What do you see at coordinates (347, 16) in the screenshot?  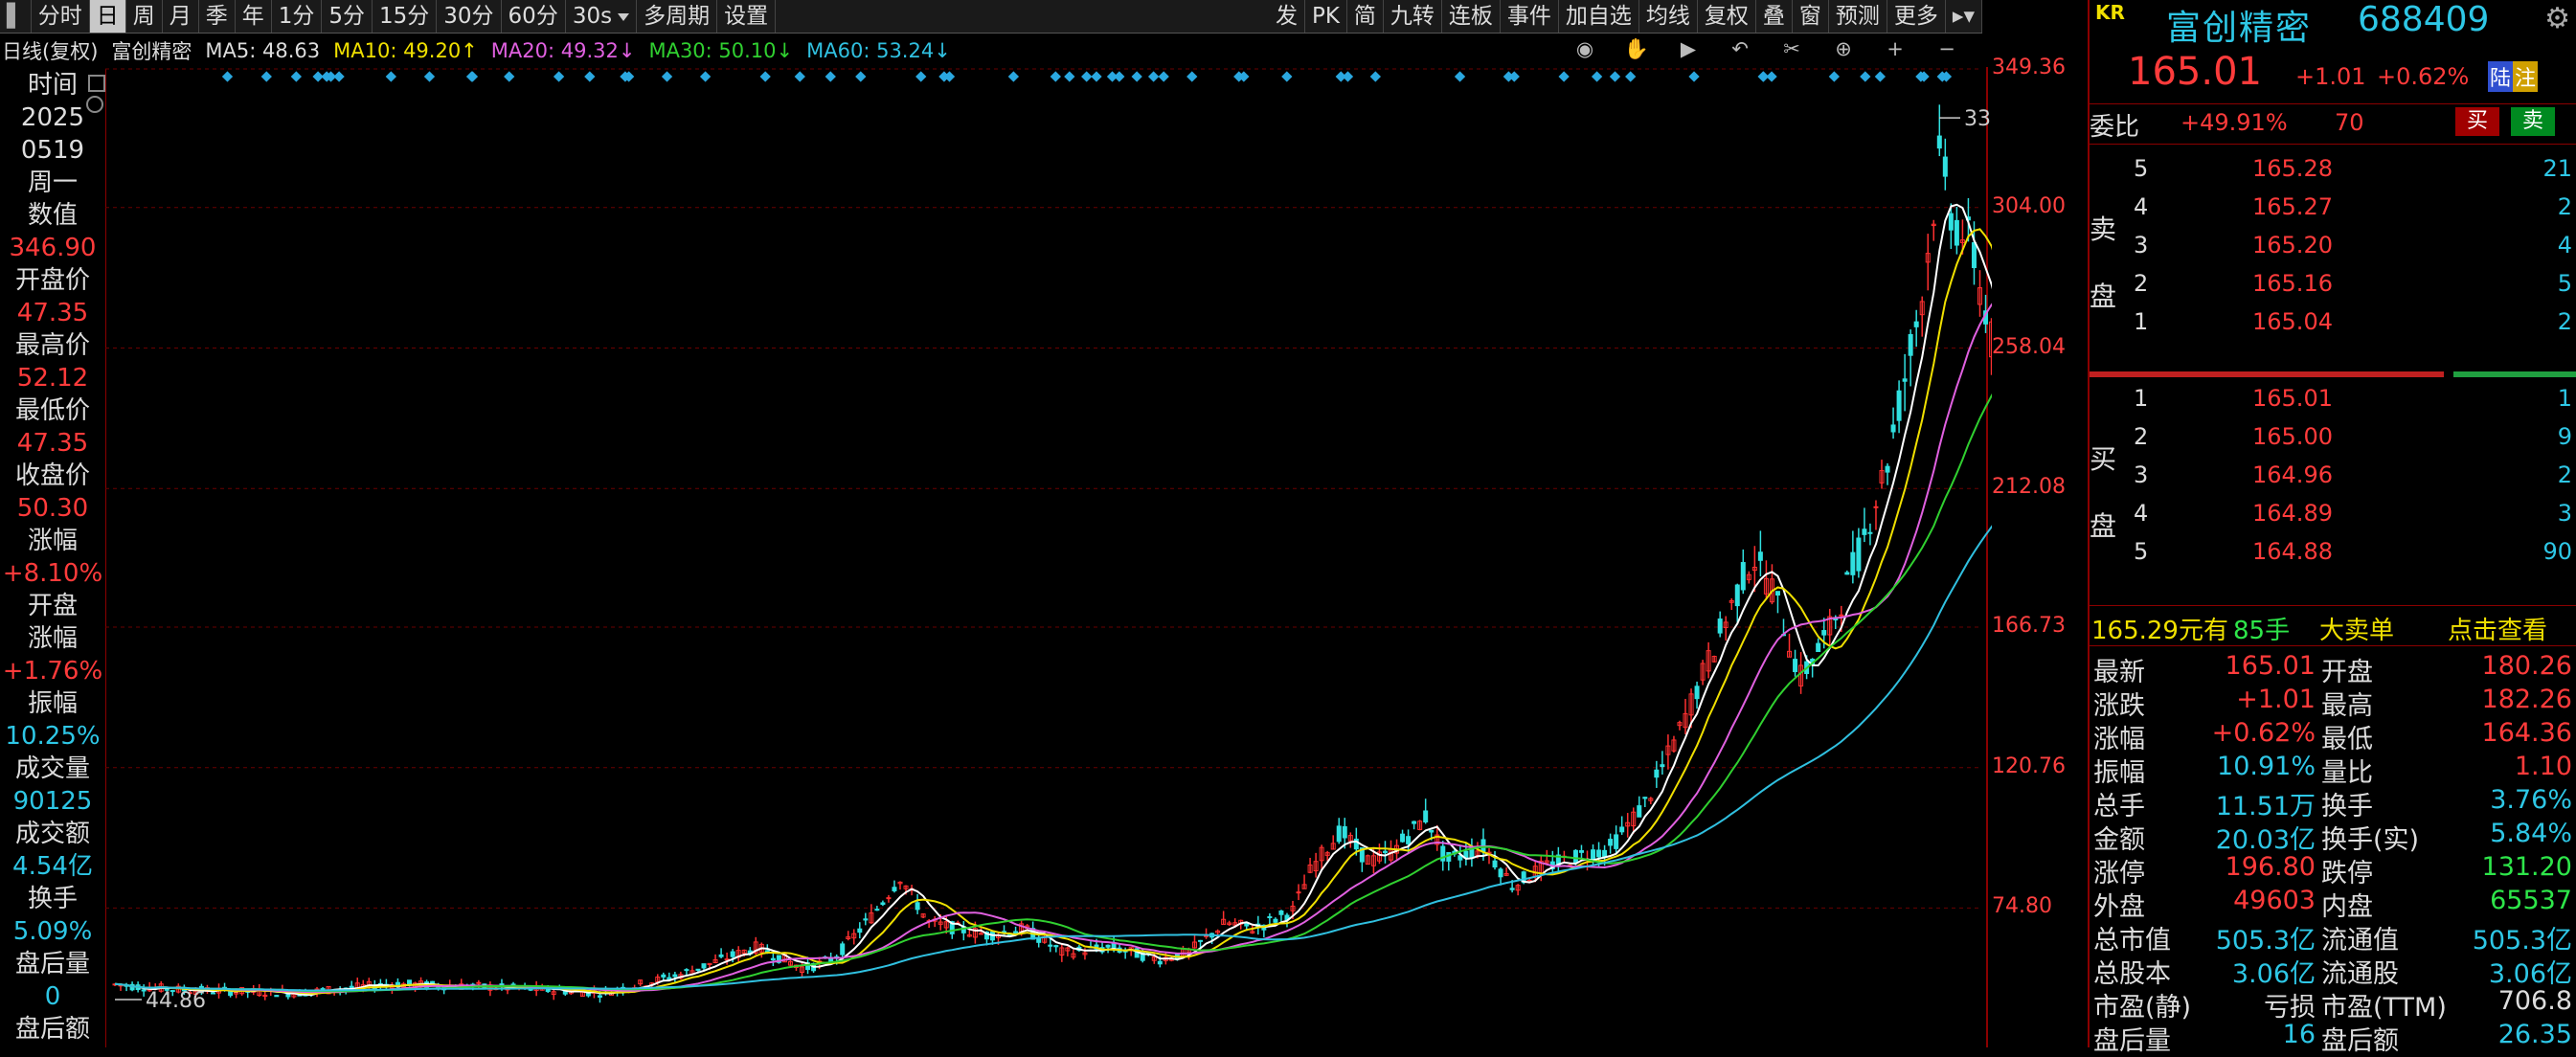 I see `toolbar-item: 5分` at bounding box center [347, 16].